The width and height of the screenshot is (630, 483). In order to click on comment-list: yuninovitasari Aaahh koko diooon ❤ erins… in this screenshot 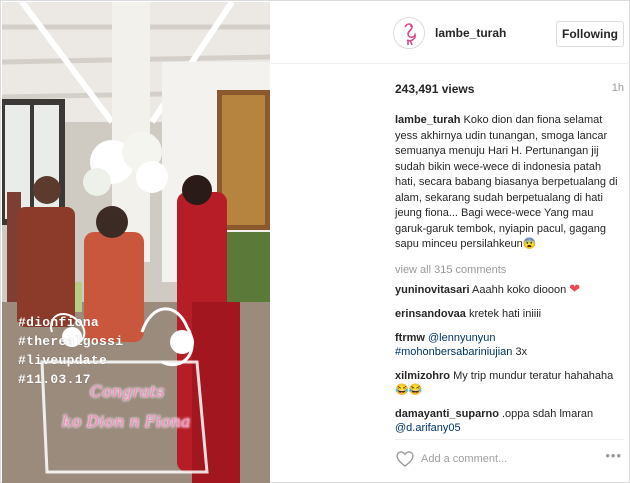, I will do `click(509, 363)`.